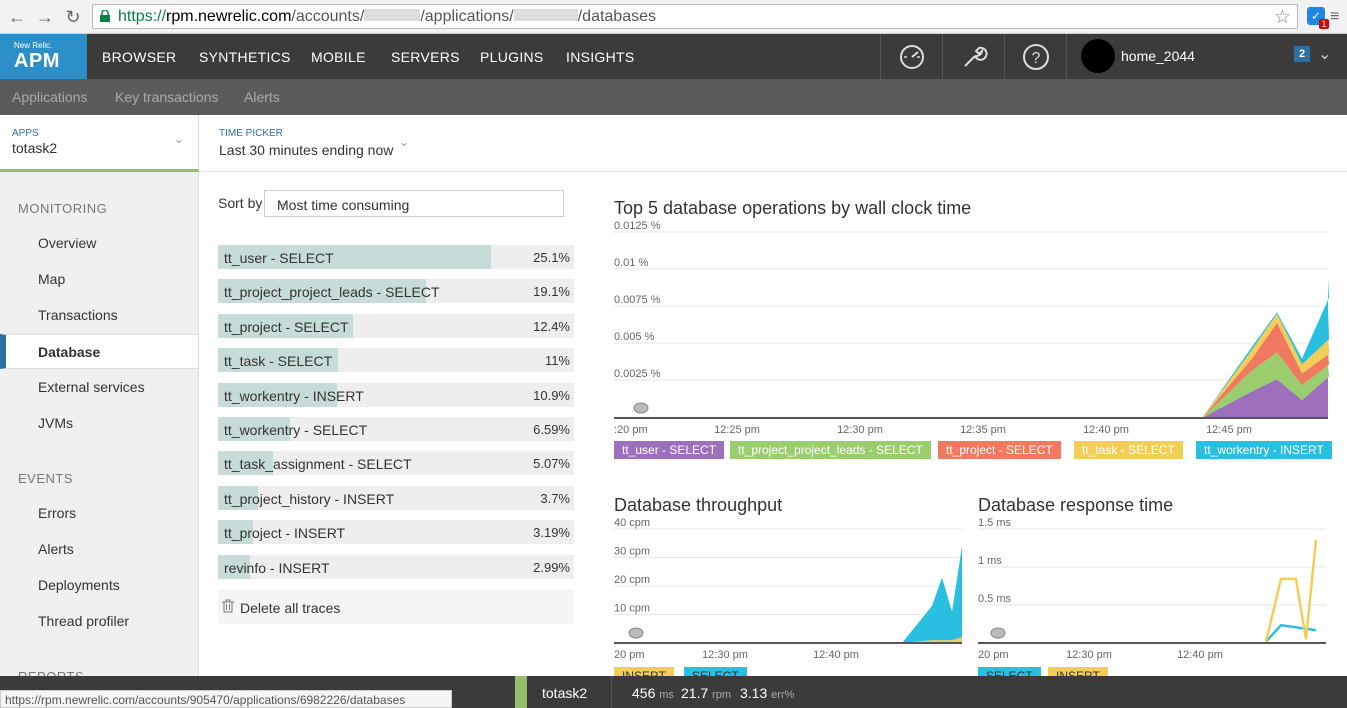 The image size is (1347, 708). I want to click on subnav-applications: Applications, so click(50, 97).